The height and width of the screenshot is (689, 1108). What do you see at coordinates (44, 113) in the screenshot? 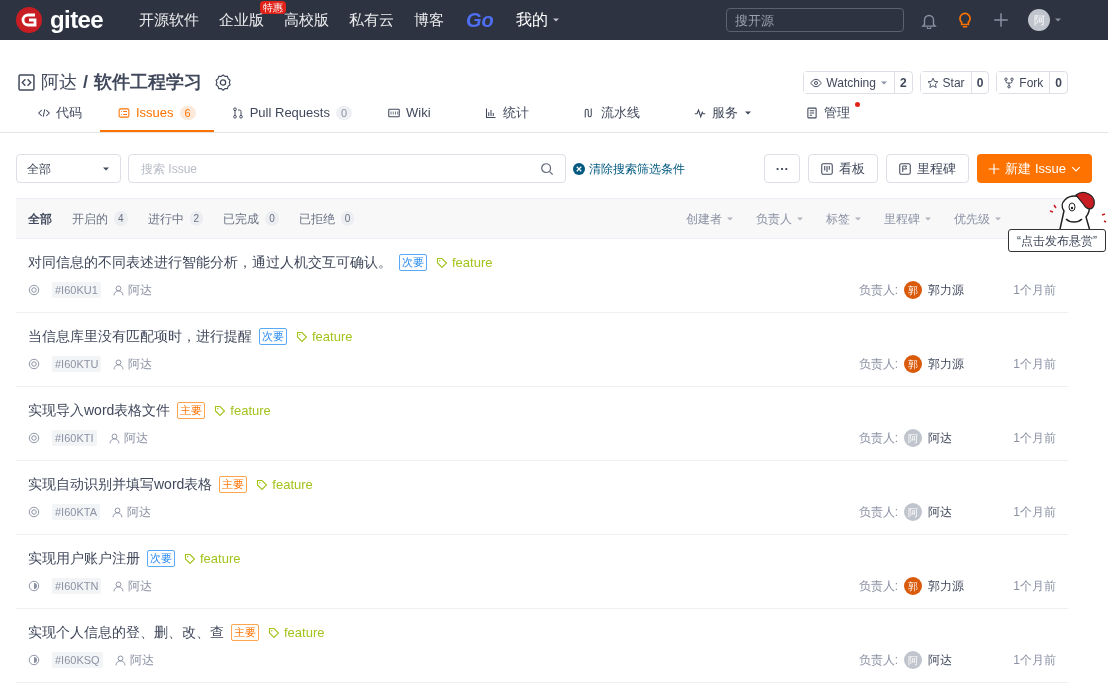
I see `code-icon` at bounding box center [44, 113].